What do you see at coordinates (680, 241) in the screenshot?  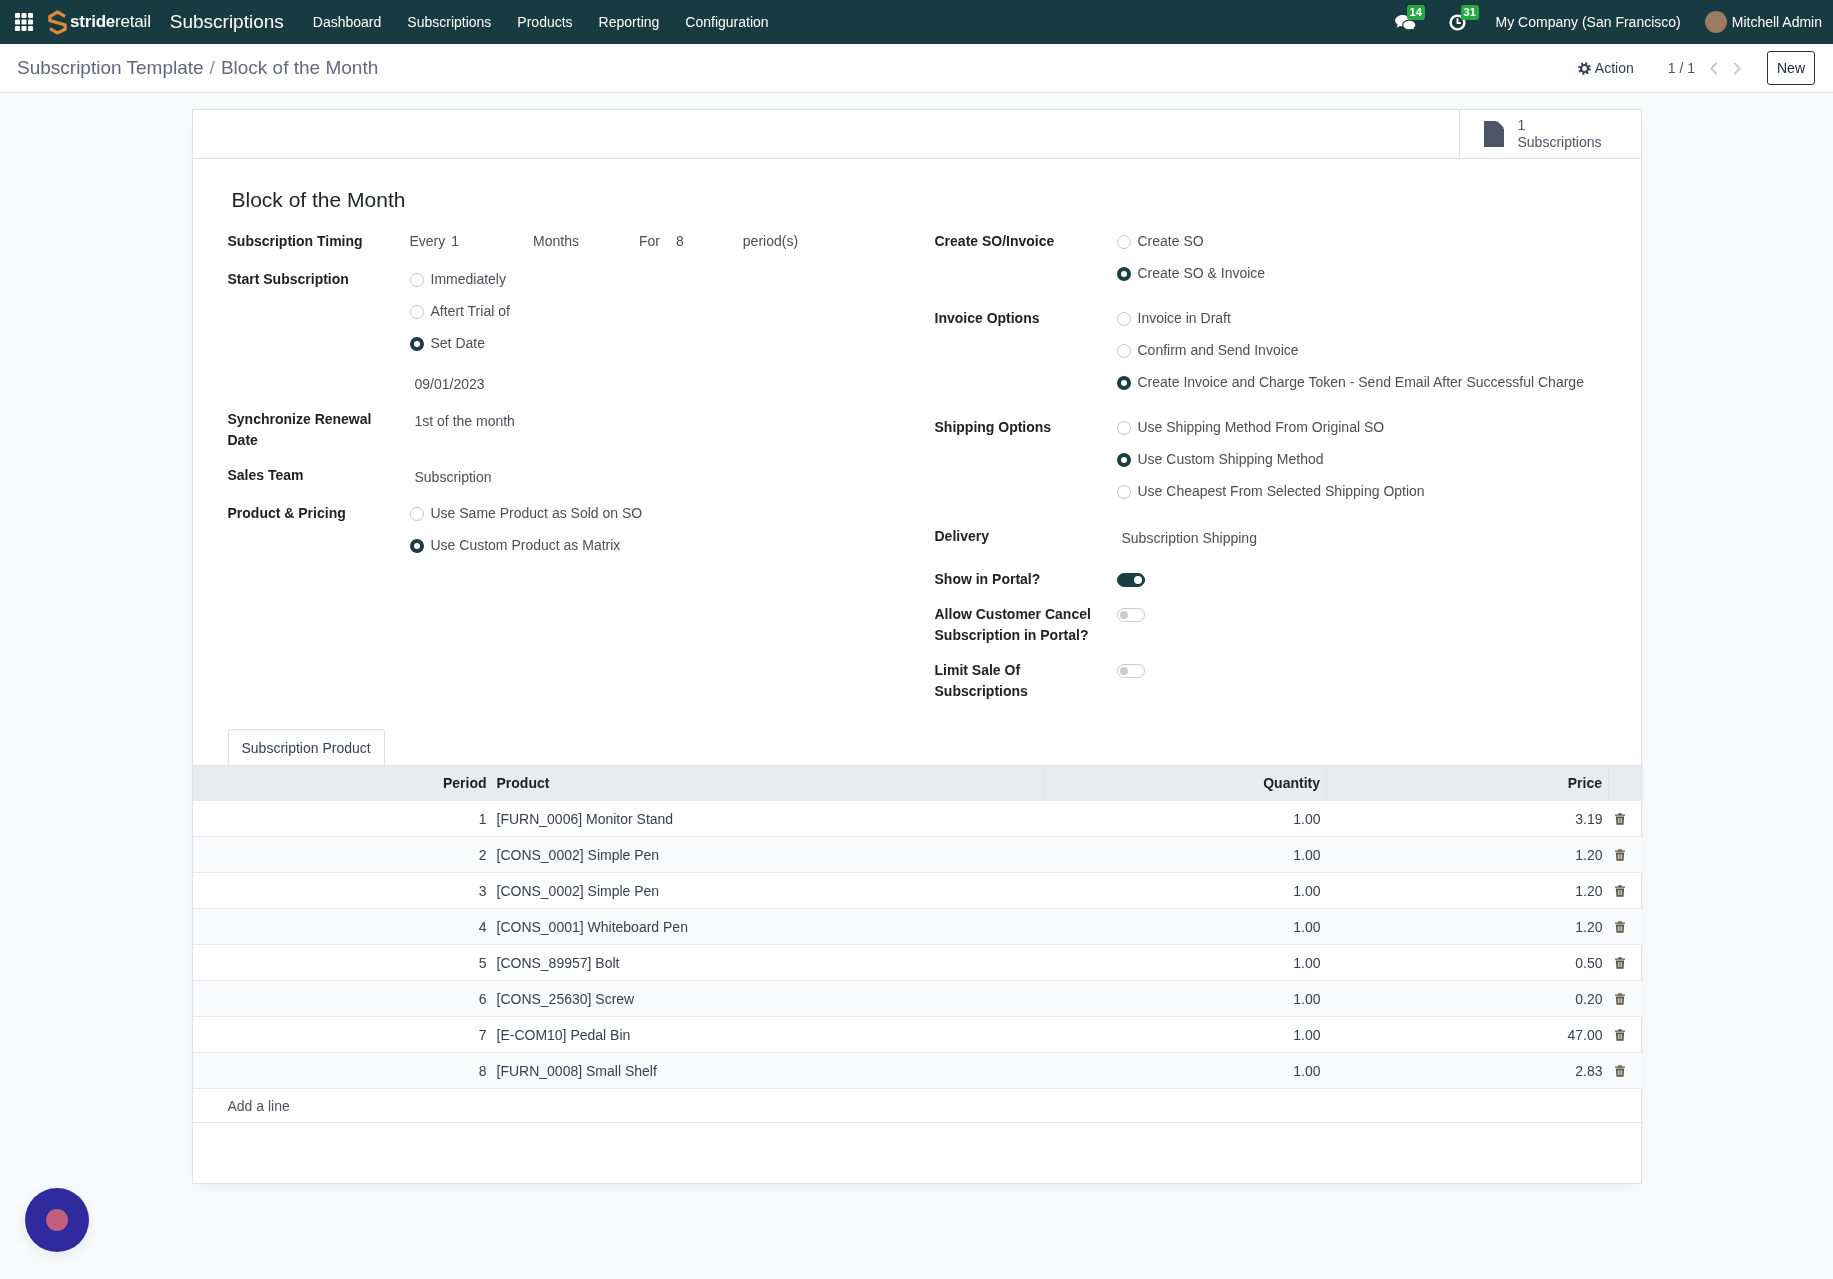 I see `input-field: 8` at bounding box center [680, 241].